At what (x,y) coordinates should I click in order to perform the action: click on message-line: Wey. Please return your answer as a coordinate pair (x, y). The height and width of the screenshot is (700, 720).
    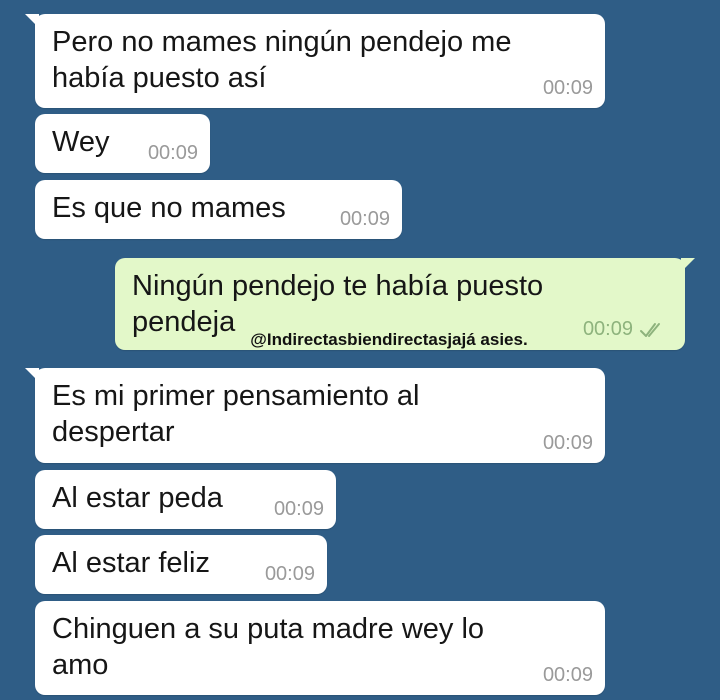
    Looking at the image, I should click on (81, 142).